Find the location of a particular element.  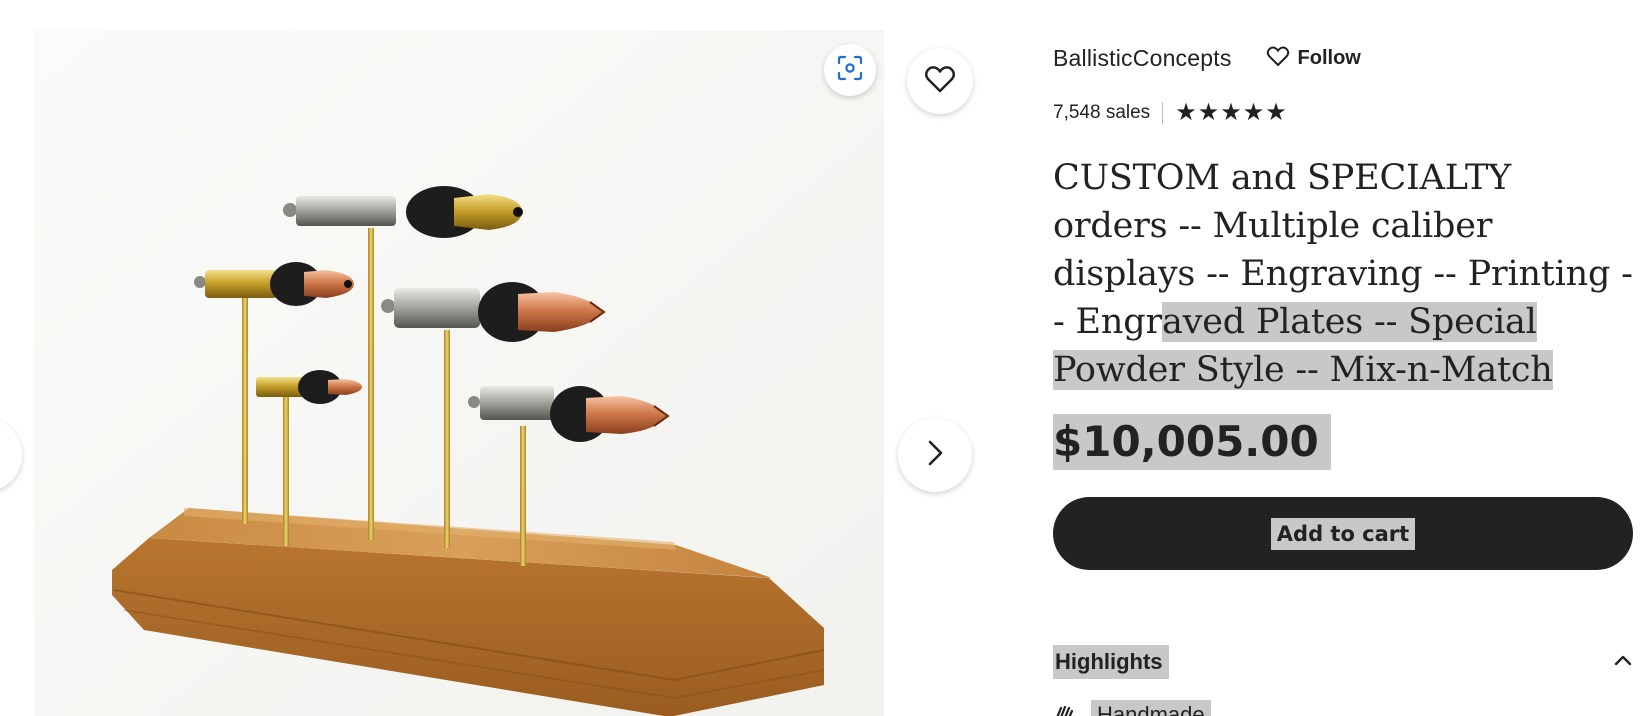

favorite-button is located at coordinates (940, 81).